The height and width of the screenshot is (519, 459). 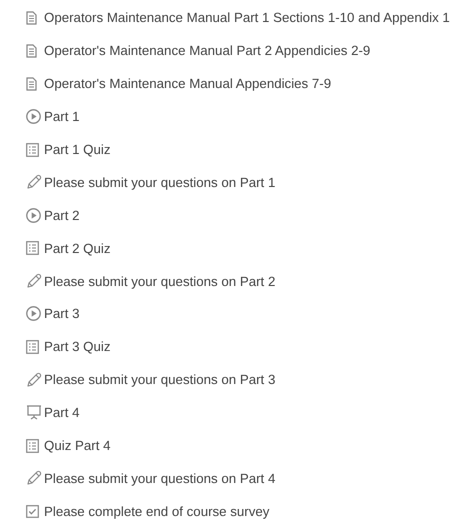 I want to click on activity-link: Part 3 Quiz, so click(x=77, y=346).